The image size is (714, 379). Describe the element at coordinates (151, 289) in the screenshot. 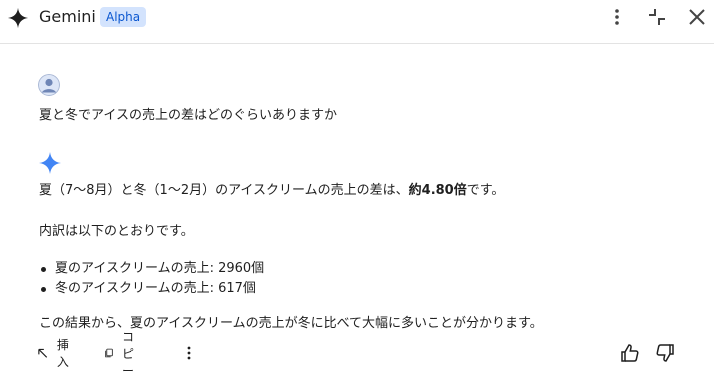

I see `list-item: 冬のアイスクリームの売上: 617個` at that location.